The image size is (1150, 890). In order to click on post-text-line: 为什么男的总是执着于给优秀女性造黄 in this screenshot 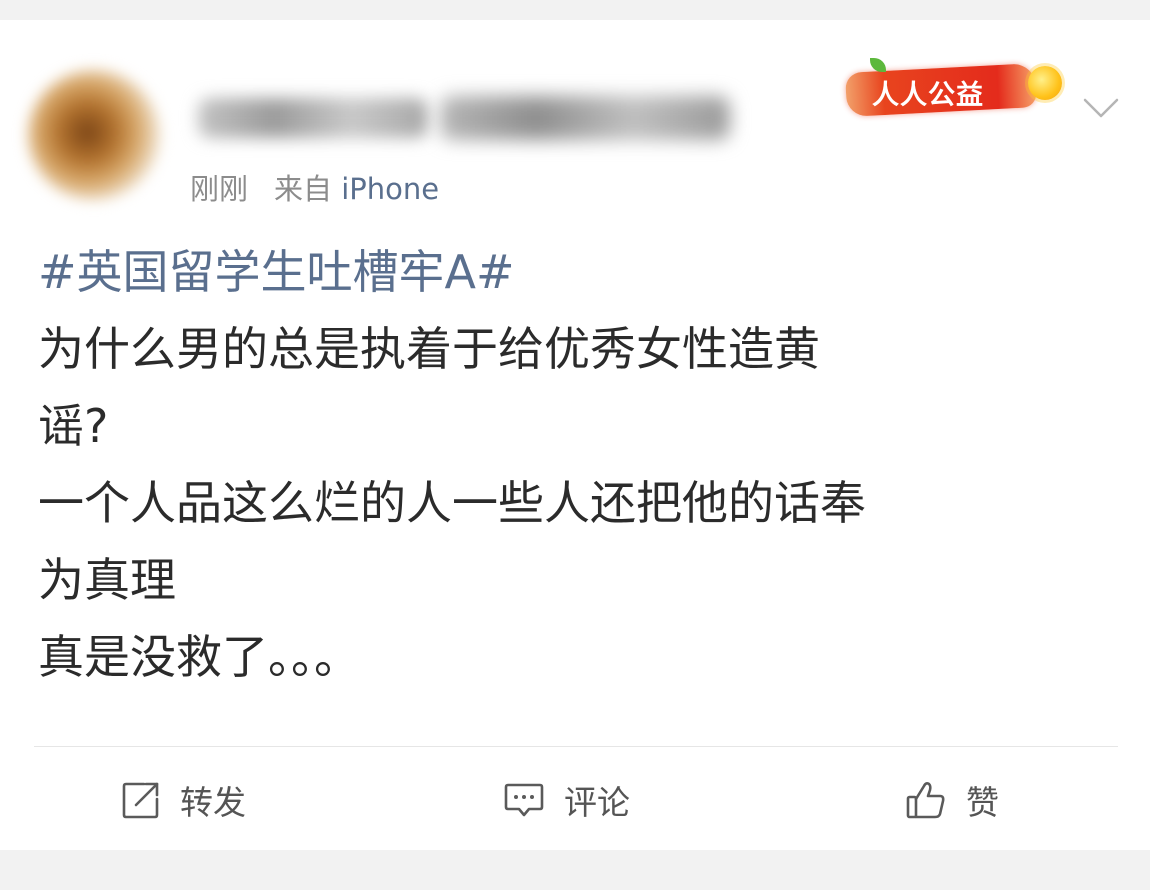, I will do `click(429, 349)`.